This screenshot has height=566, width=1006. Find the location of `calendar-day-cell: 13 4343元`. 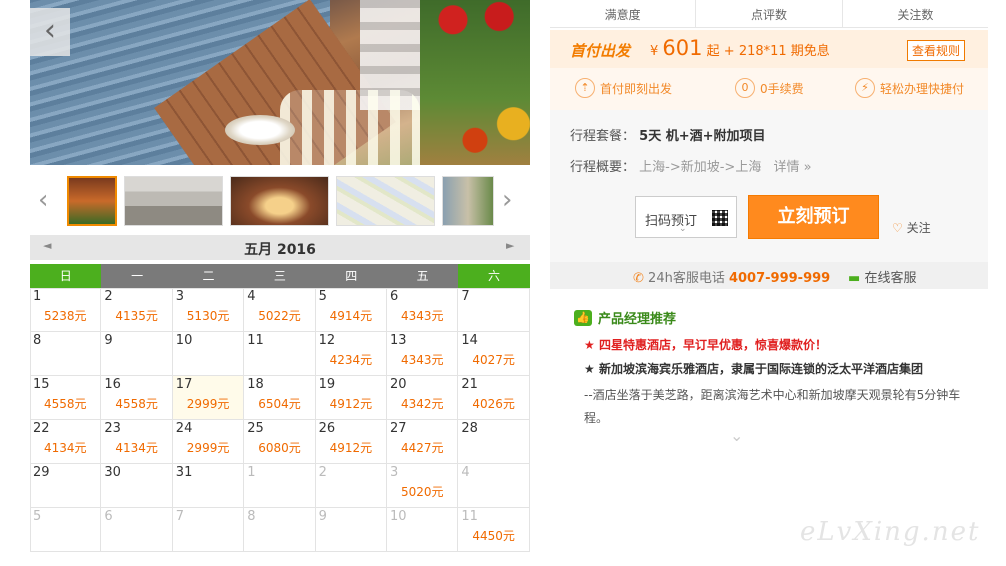

calendar-day-cell: 13 4343元 is located at coordinates (423, 354).